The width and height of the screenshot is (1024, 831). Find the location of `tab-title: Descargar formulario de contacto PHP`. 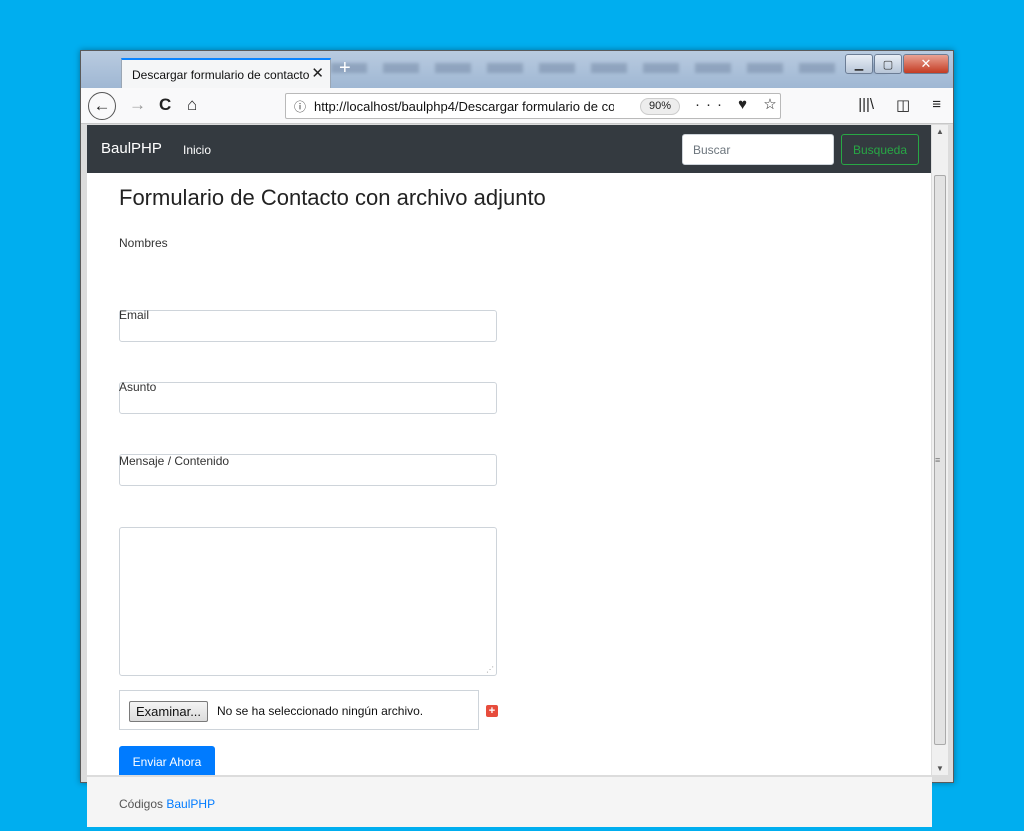

tab-title: Descargar formulario de contacto PHP is located at coordinates (221, 75).